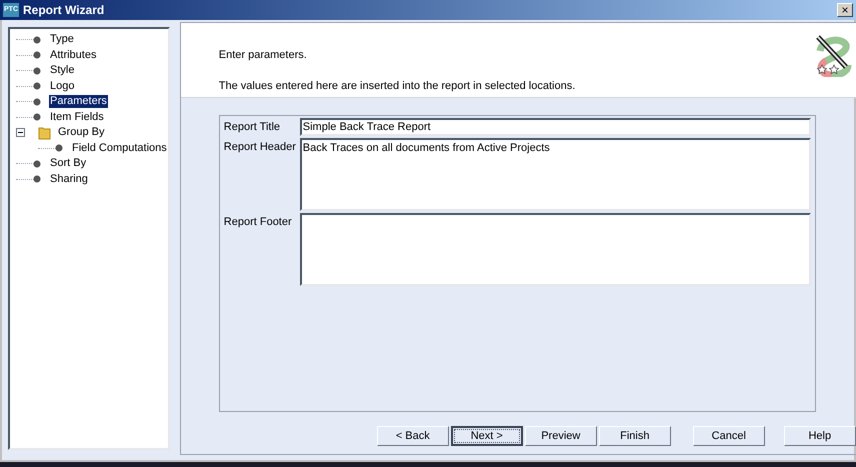  Describe the element at coordinates (119, 148) in the screenshot. I see `tree-item: Field Computations` at that location.